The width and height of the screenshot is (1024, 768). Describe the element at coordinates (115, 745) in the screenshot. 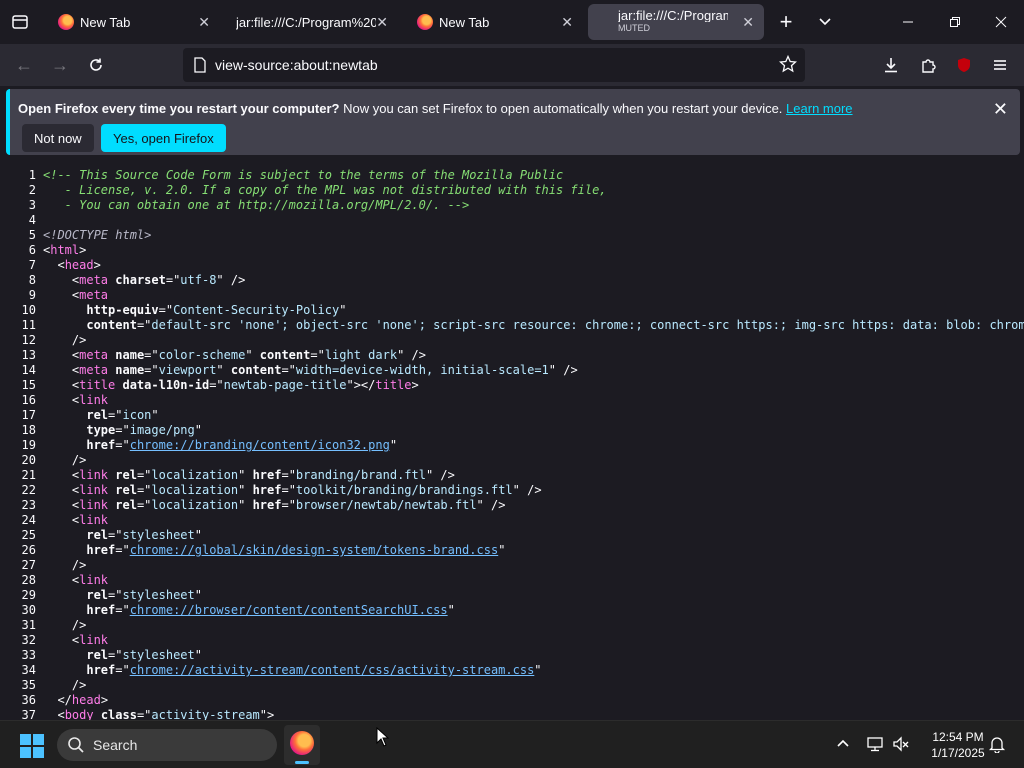

I see `search-label: Search` at that location.